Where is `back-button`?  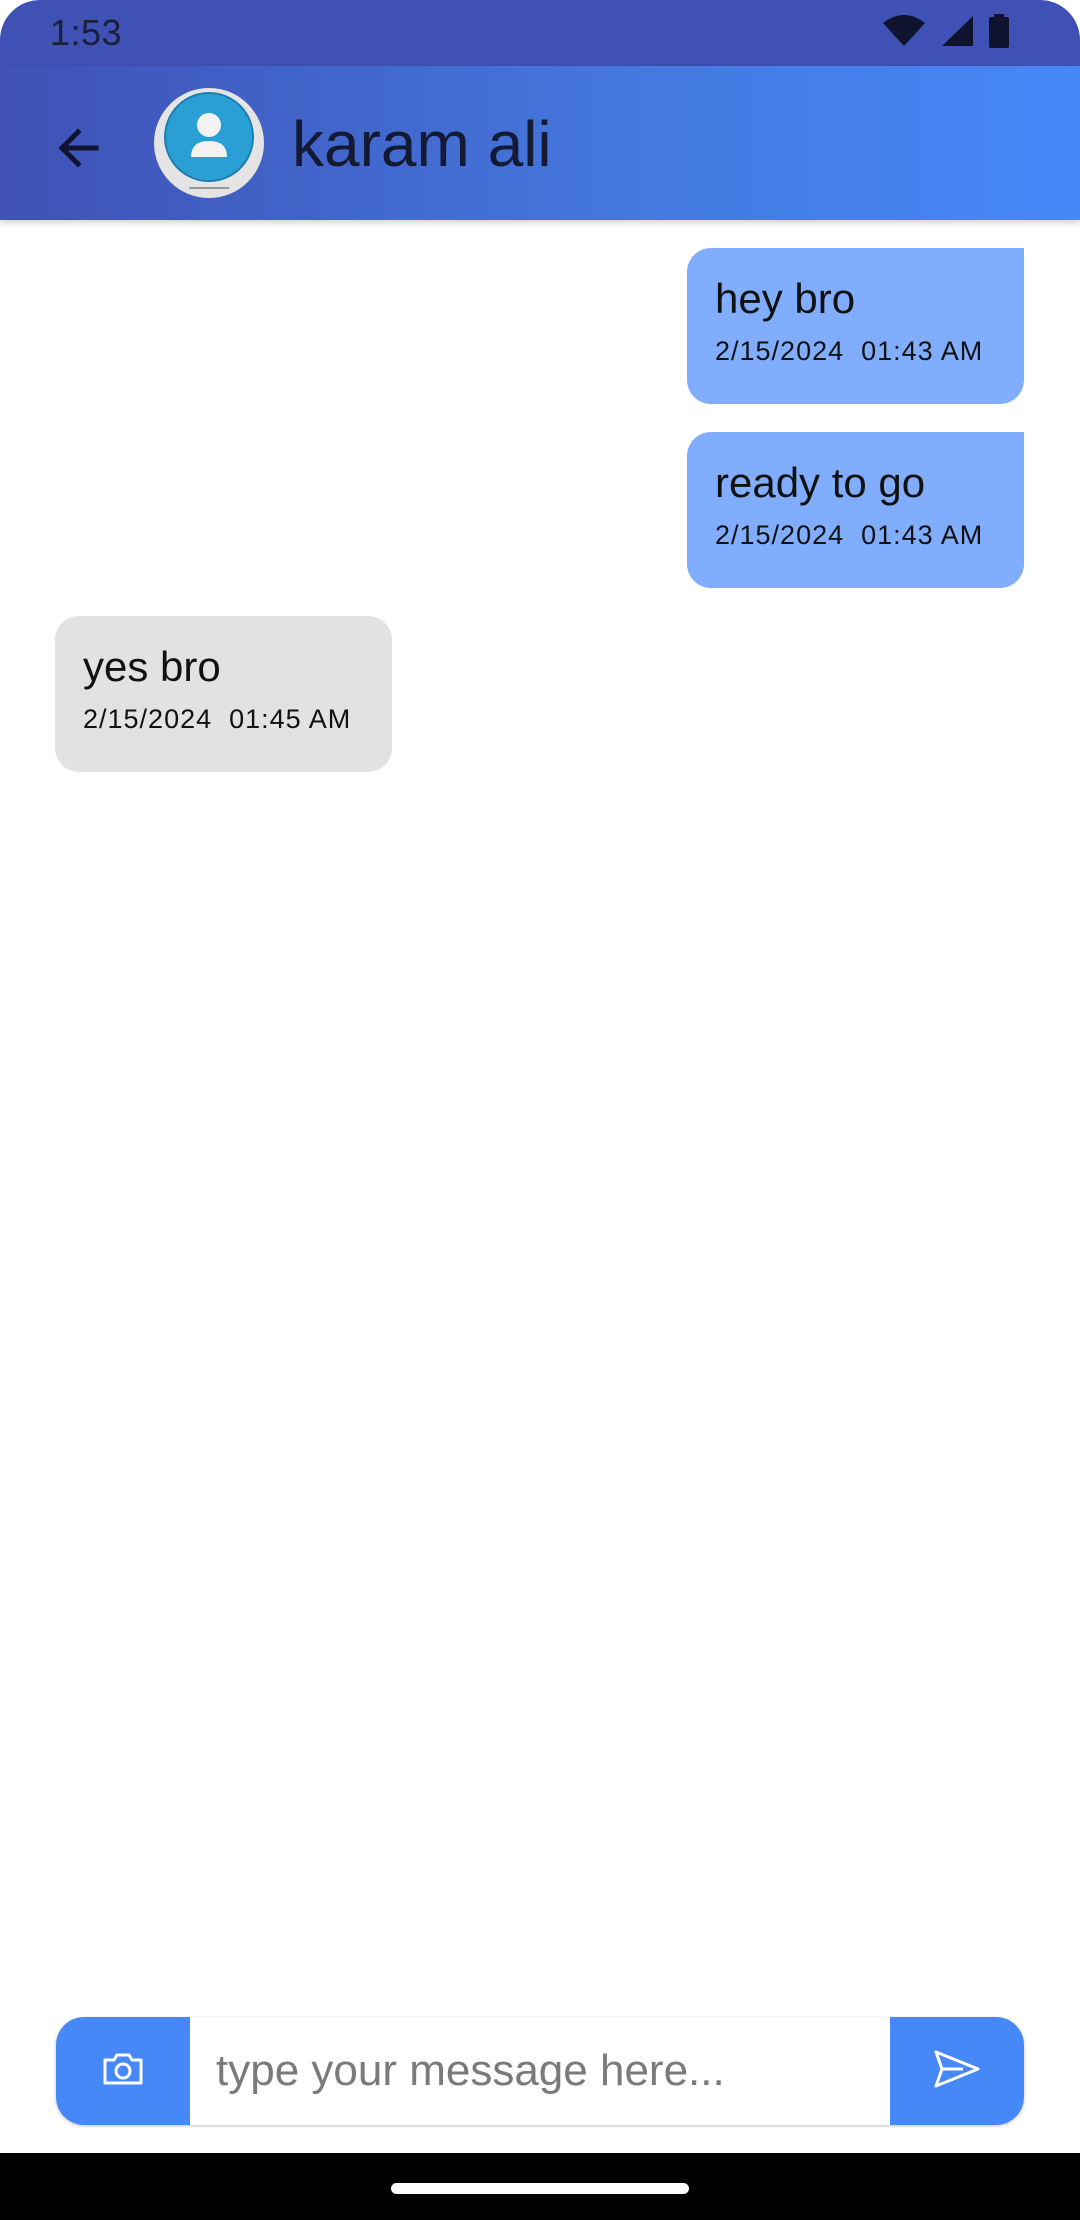
back-button is located at coordinates (78, 150).